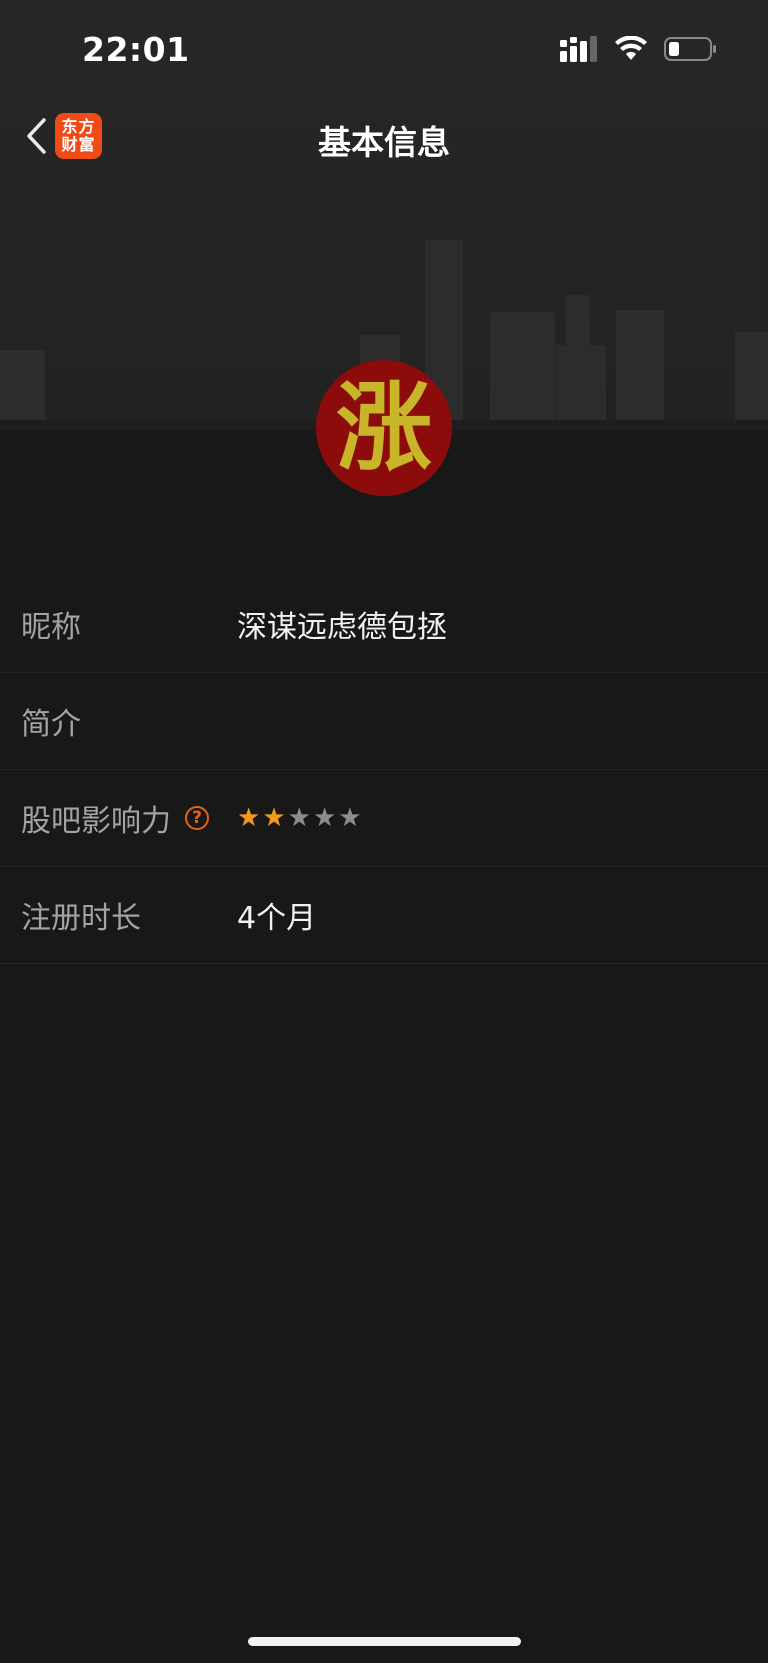  I want to click on info-row-influence: 股吧影响力 ? ★ ★ ★ ★ ★, so click(384, 818).